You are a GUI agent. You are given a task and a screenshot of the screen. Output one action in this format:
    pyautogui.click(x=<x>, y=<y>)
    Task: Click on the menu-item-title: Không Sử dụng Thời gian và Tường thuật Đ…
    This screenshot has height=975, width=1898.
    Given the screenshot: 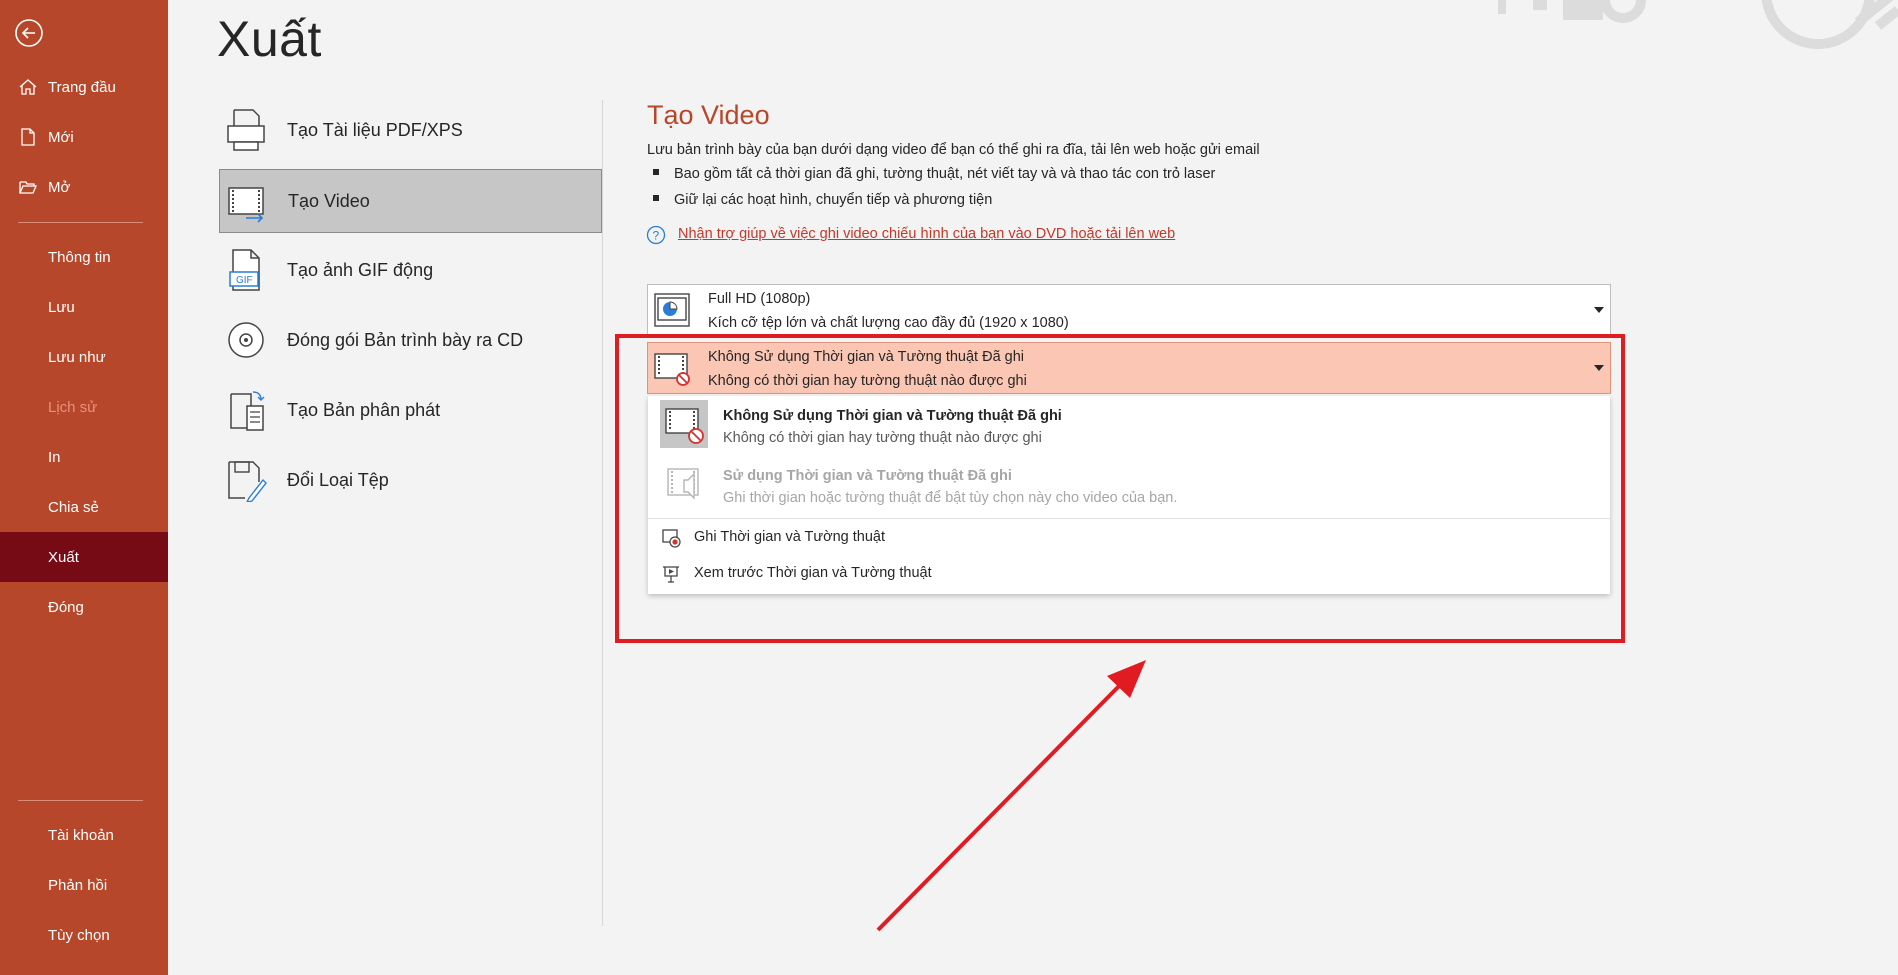 What is the action you would take?
    pyautogui.click(x=892, y=416)
    